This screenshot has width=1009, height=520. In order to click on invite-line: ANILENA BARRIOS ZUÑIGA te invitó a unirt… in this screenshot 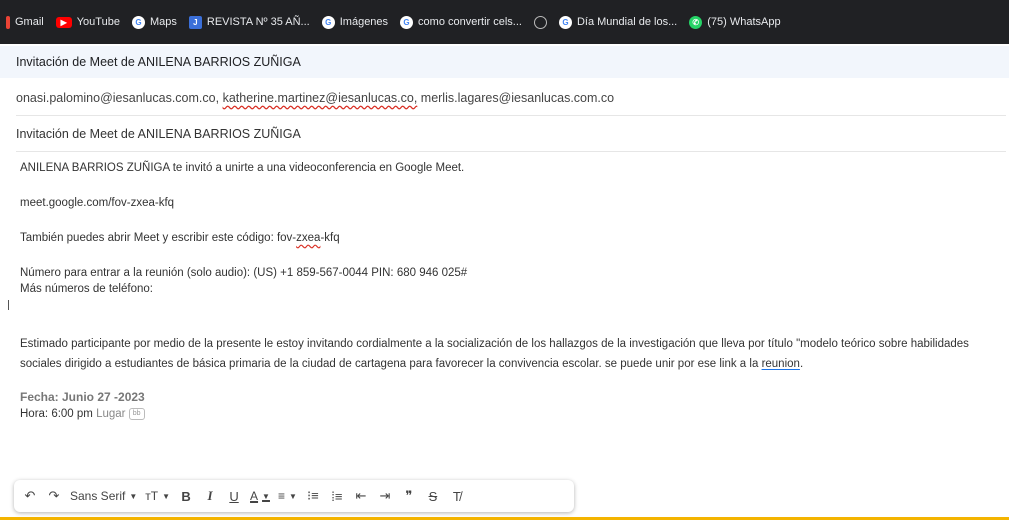, I will do `click(242, 168)`.